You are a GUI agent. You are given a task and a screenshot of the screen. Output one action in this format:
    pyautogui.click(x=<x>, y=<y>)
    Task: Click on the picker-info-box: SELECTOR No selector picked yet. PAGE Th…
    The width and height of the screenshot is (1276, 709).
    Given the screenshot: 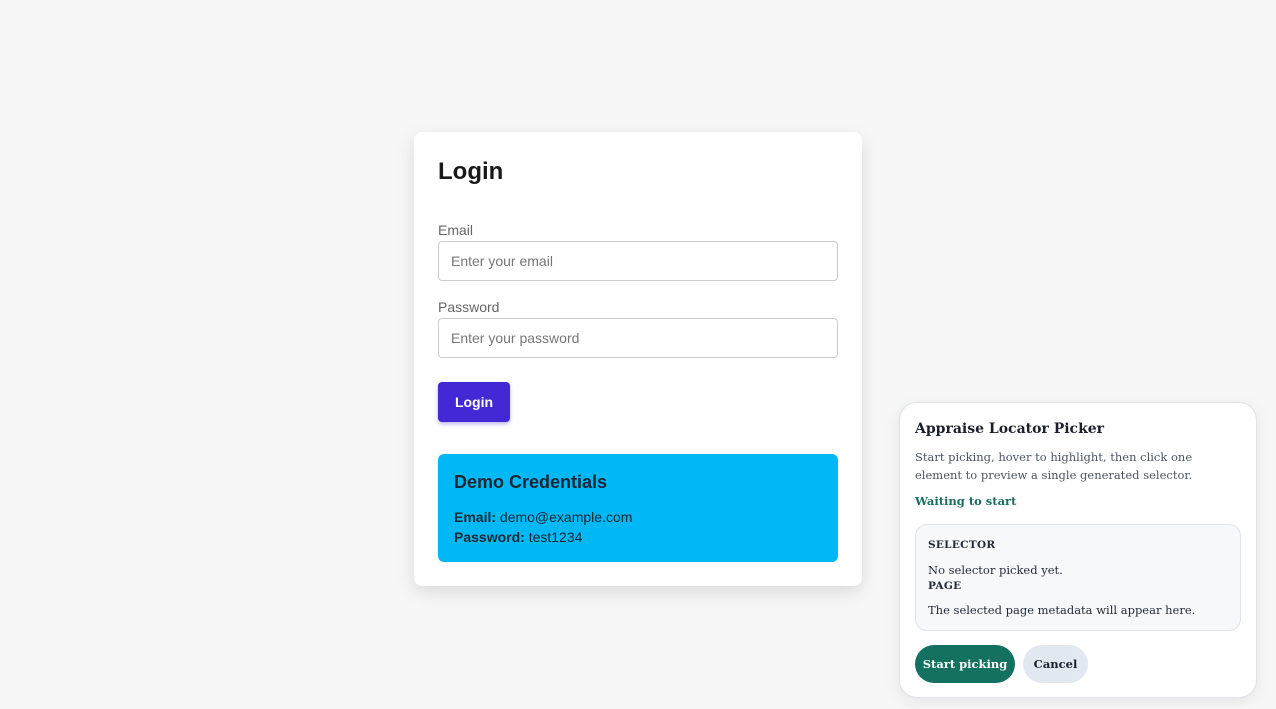 What is the action you would take?
    pyautogui.click(x=1078, y=577)
    